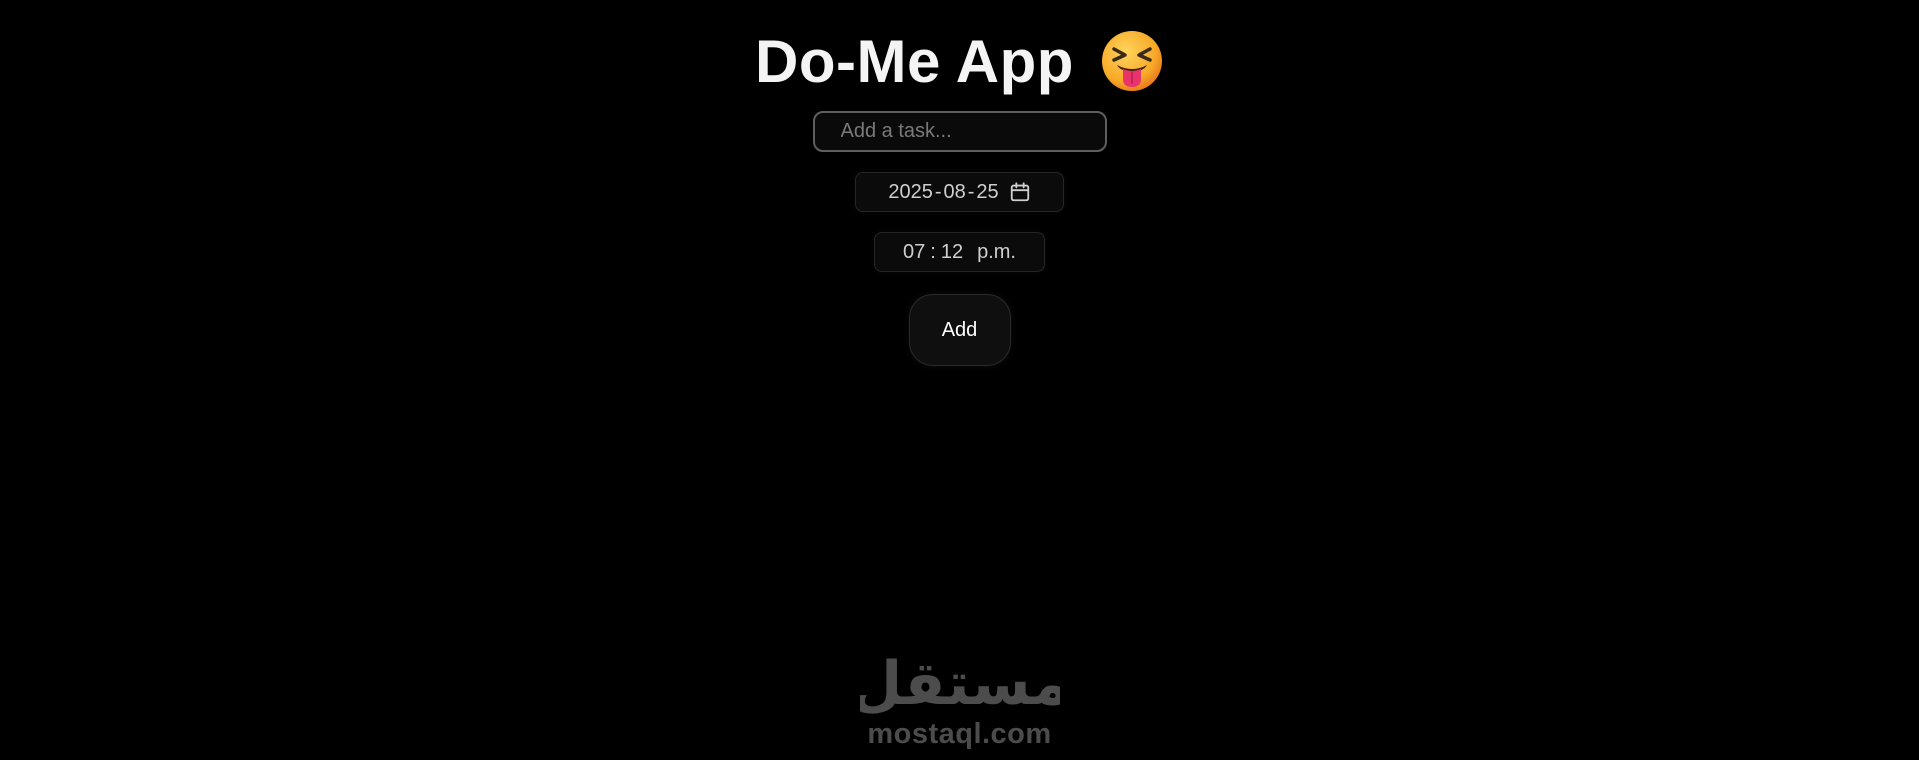 The width and height of the screenshot is (1919, 760). Describe the element at coordinates (943, 192) in the screenshot. I see `date-value: 2025-08-25` at that location.